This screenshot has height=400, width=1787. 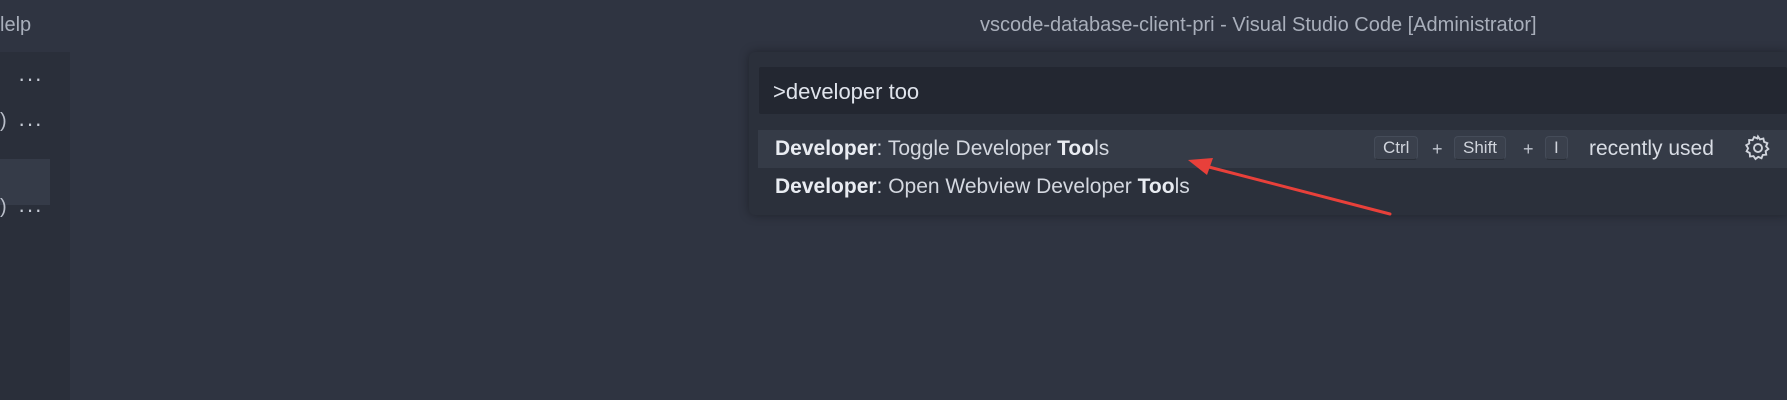 I want to click on command-input, so click(x=1263, y=91).